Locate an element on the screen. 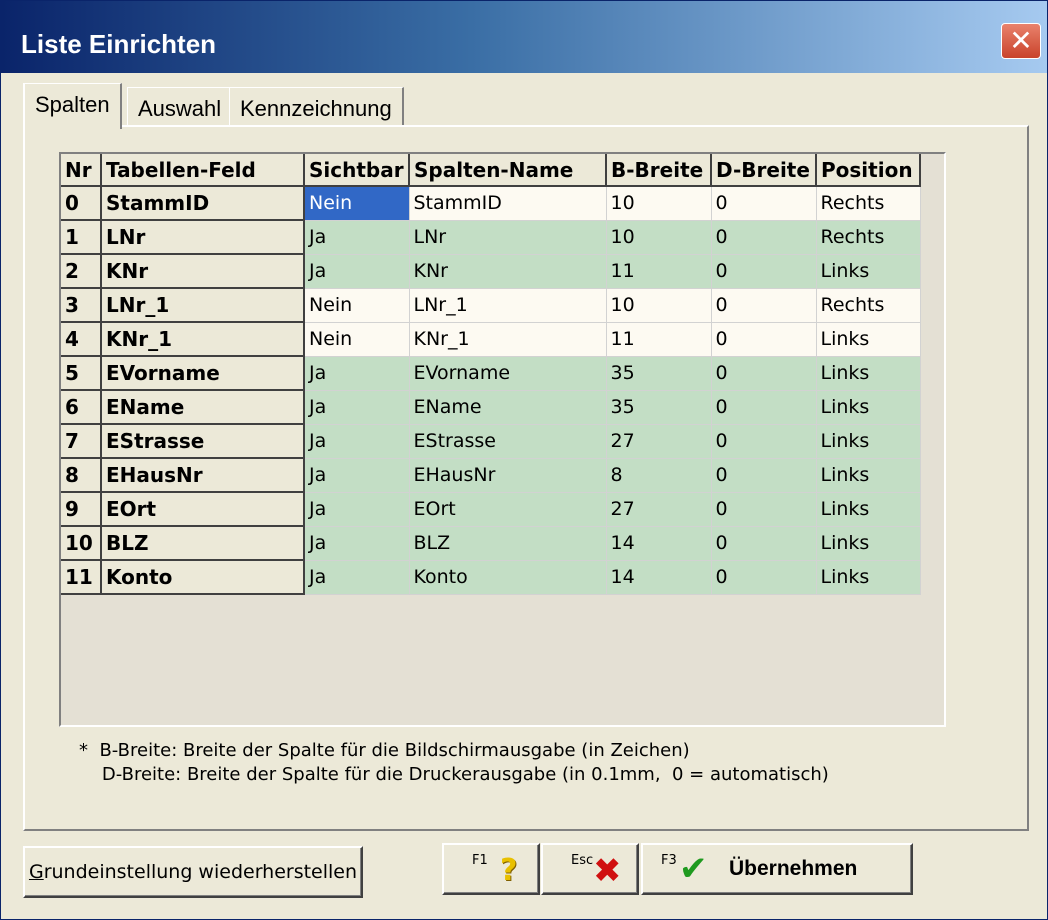 The width and height of the screenshot is (1048, 920). cancel-button: Esc ✖ is located at coordinates (590, 869).